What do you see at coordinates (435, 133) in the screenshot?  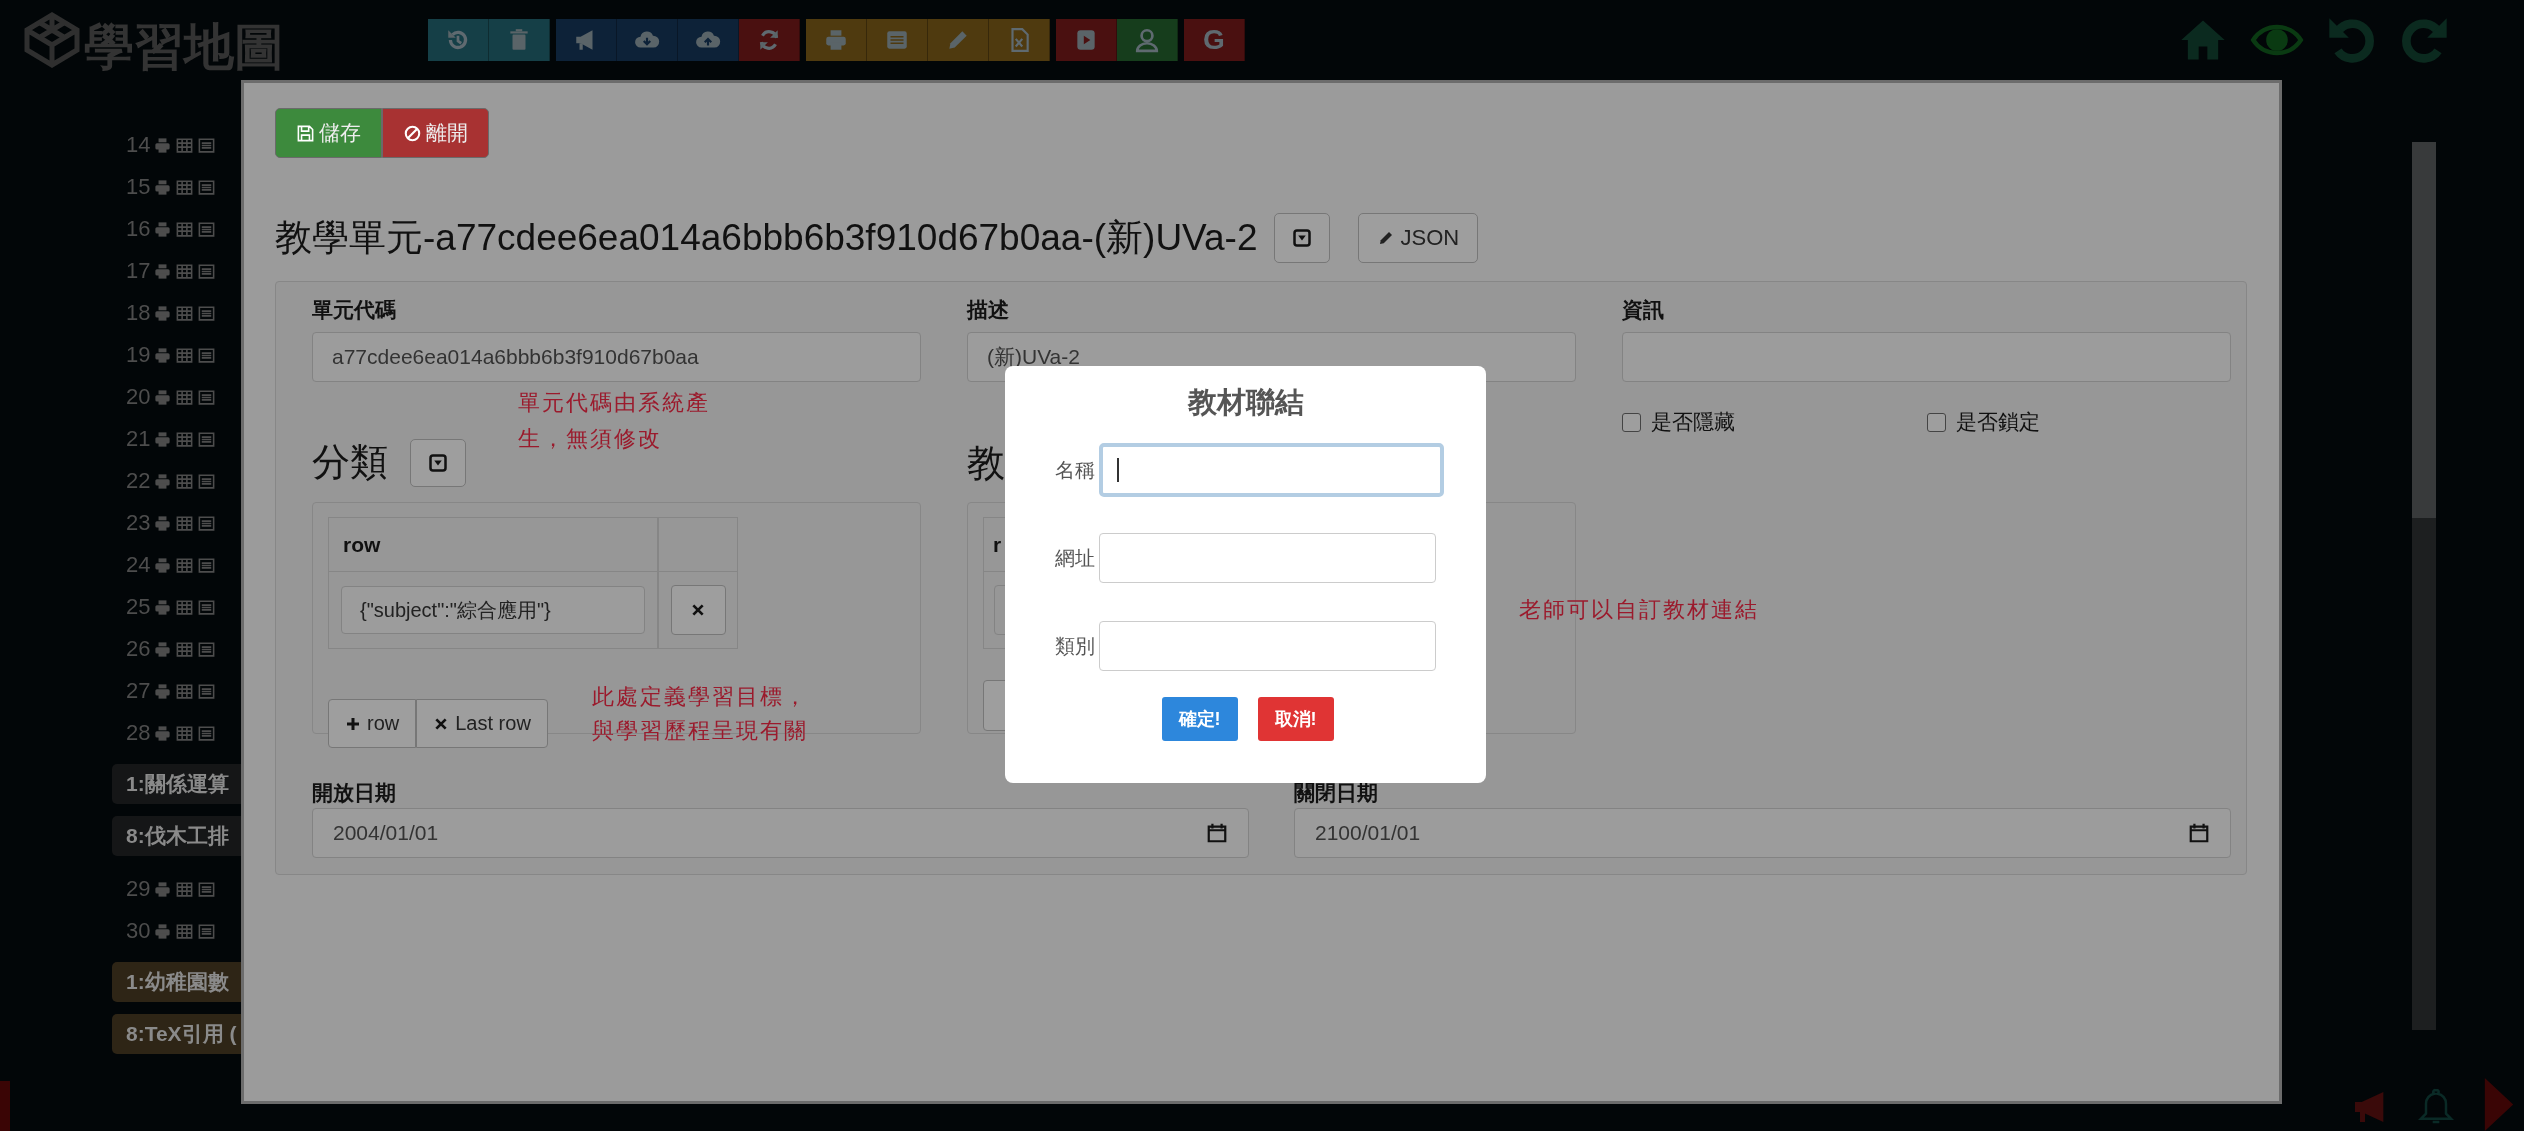 I see `leave-button: 離開` at bounding box center [435, 133].